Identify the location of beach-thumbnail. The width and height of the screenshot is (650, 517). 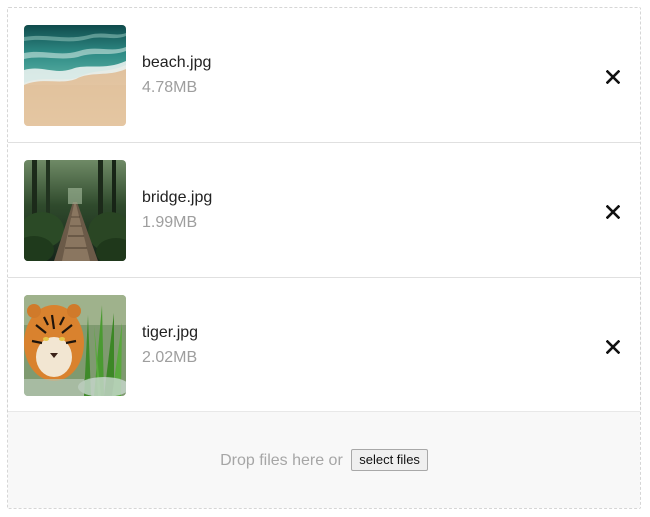
(75, 75).